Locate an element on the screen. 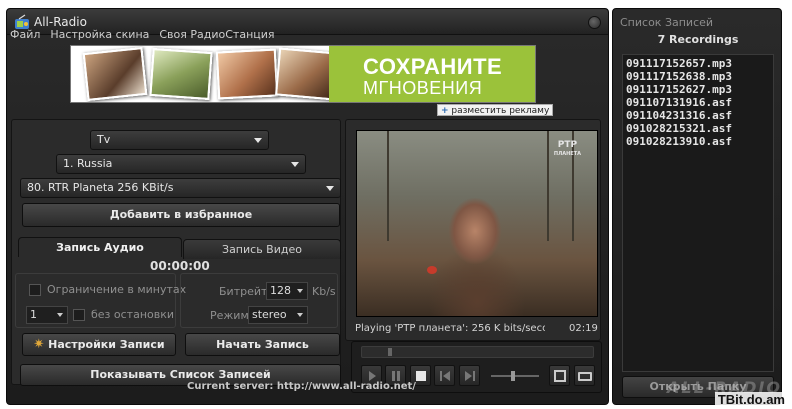  playback-status: Playing 'РТР планета': 256 K bits/secor is located at coordinates (450, 328).